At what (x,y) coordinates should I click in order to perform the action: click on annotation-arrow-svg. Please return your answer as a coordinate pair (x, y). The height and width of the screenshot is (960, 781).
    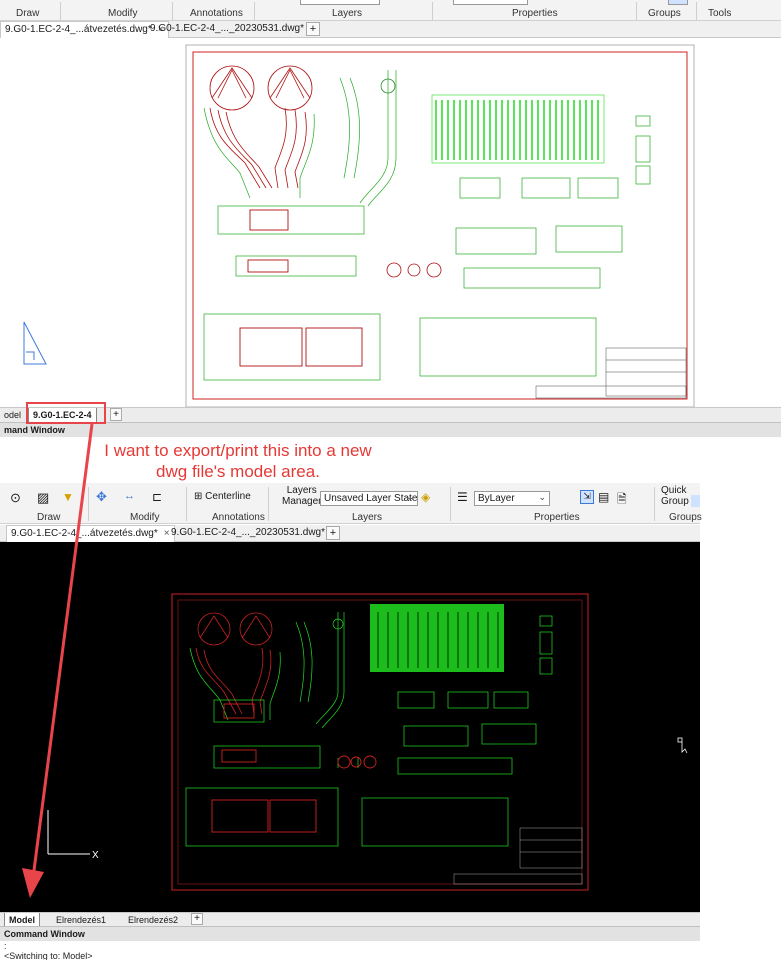
    Looking at the image, I should click on (58, 660).